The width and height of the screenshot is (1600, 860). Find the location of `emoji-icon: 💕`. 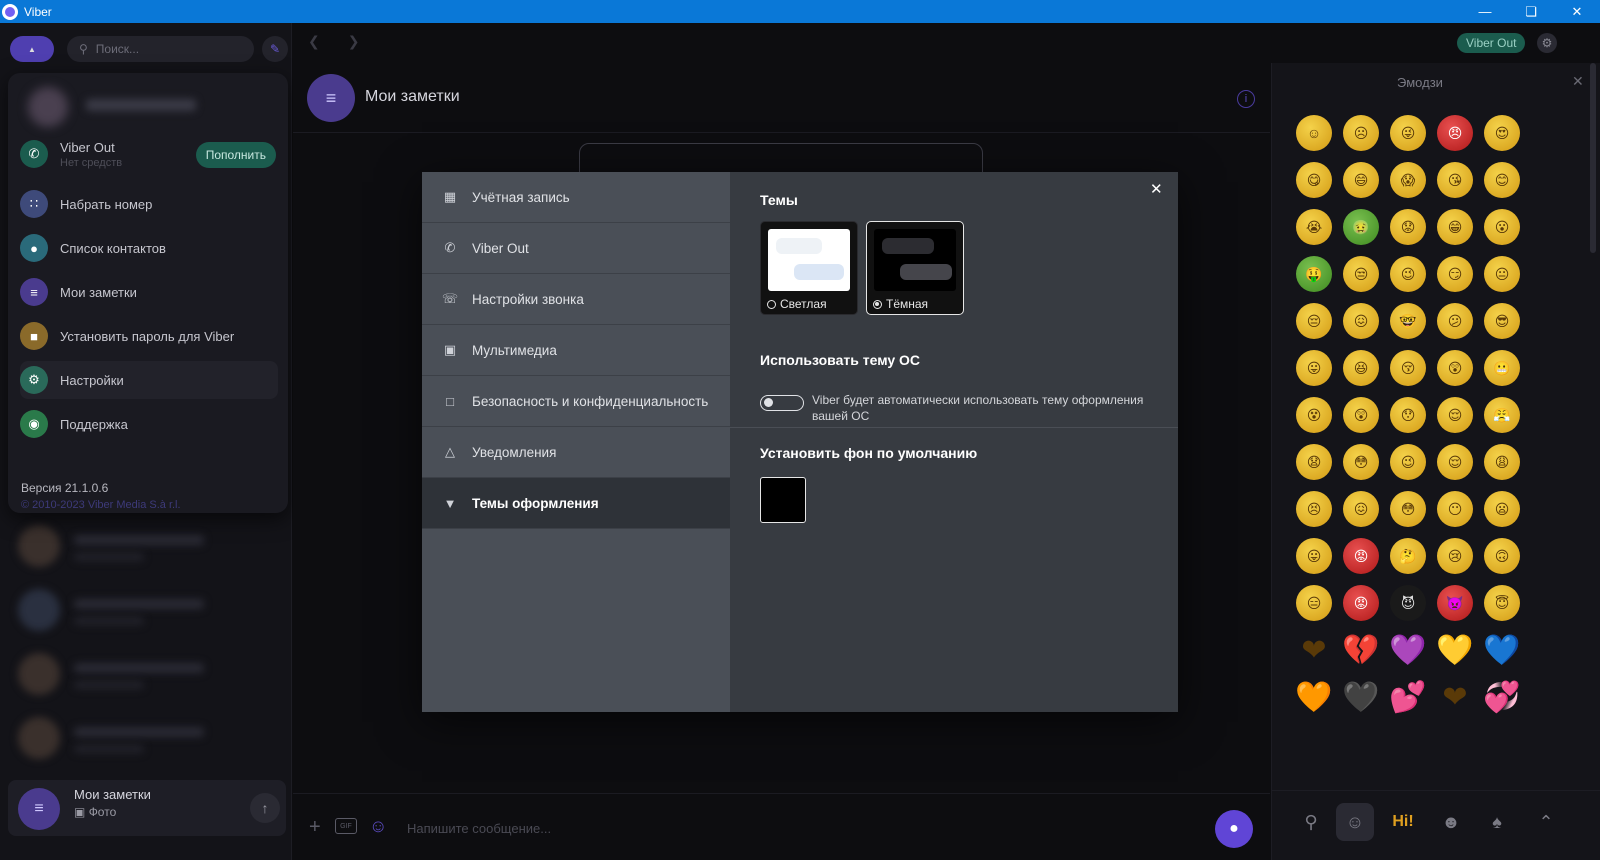

emoji-icon: 💕 is located at coordinates (1407, 697).